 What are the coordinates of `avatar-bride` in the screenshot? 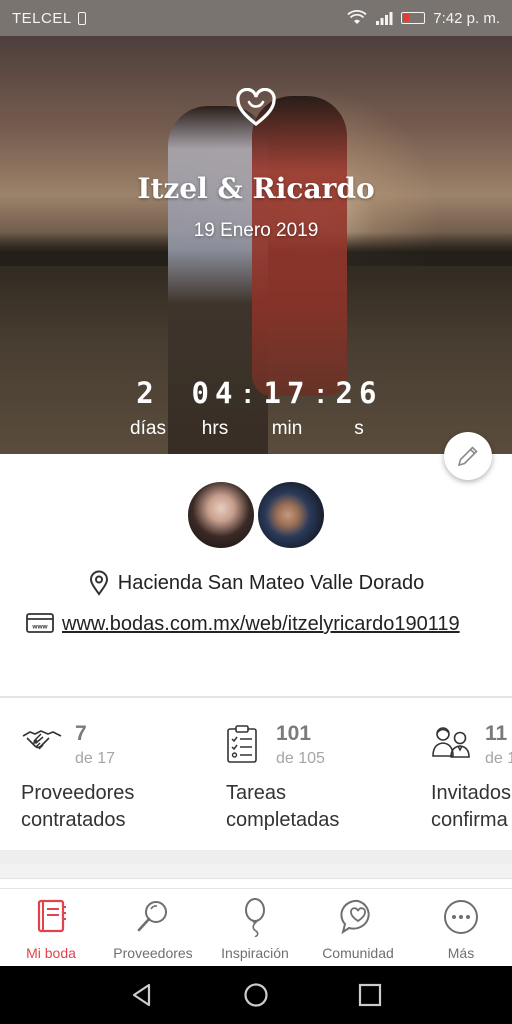 It's located at (221, 515).